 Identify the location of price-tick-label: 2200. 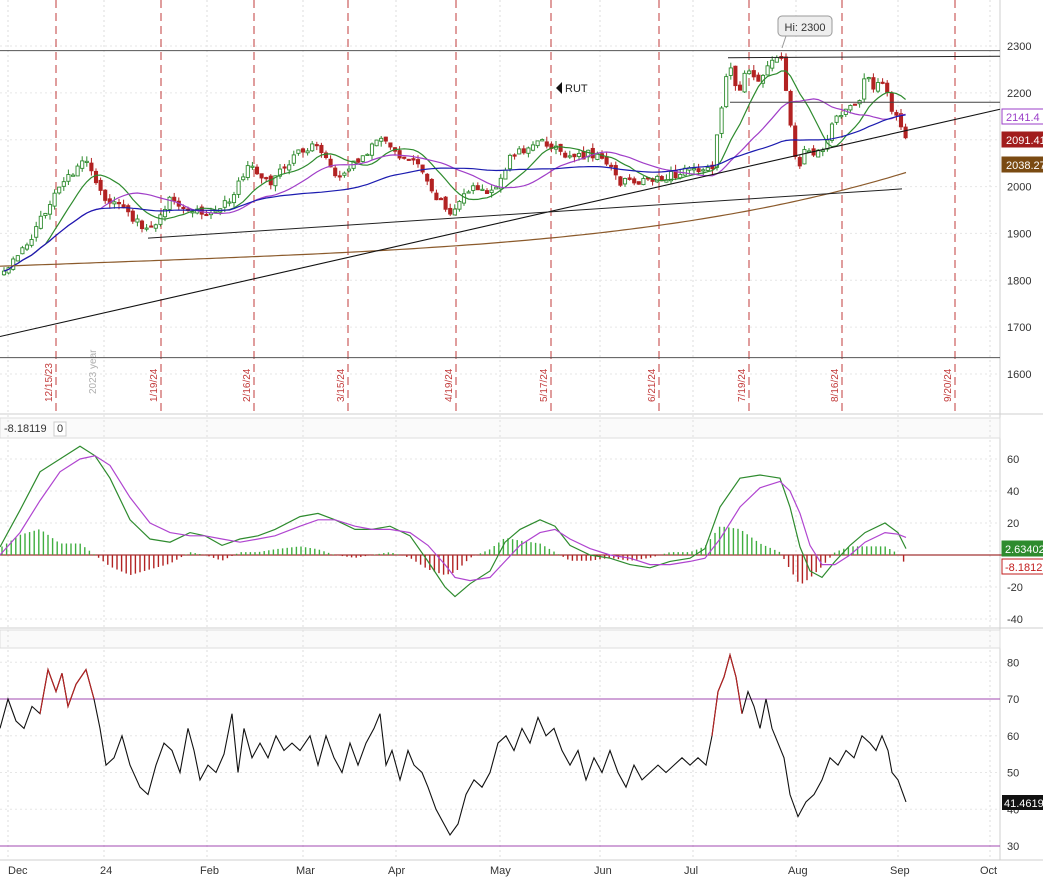
(1019, 94).